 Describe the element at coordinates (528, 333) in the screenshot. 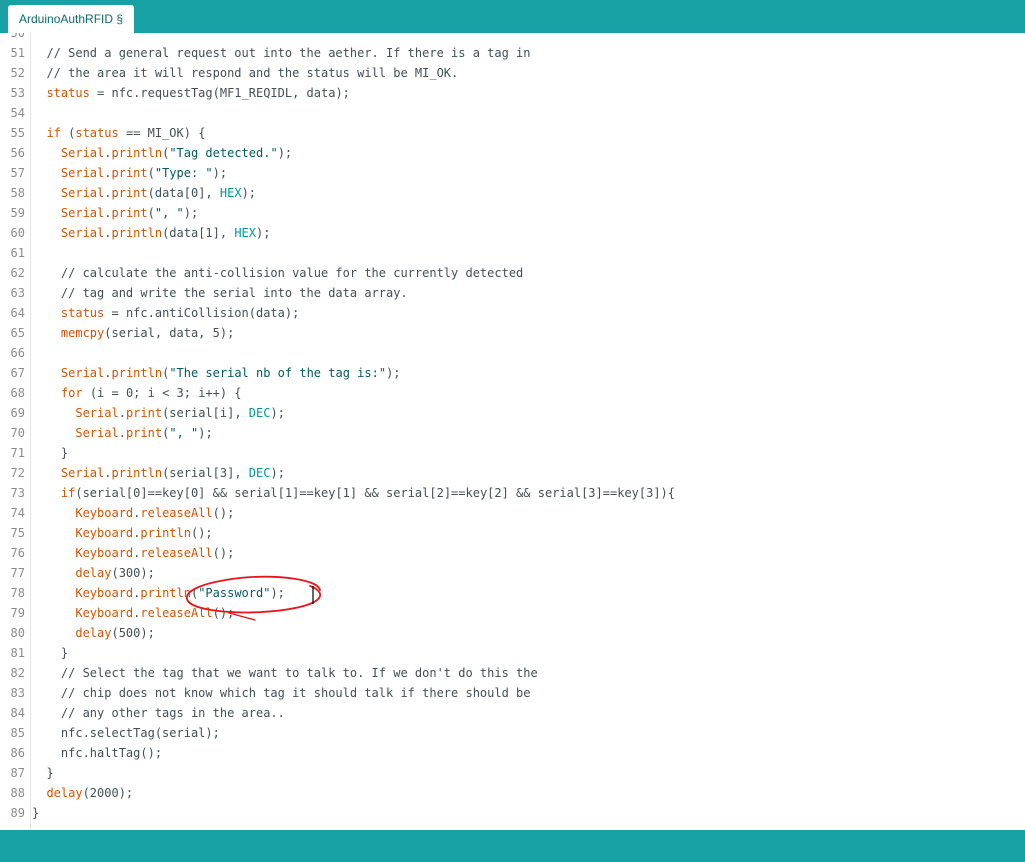

I see `code-line: memcpy(serial, data, 5);` at that location.